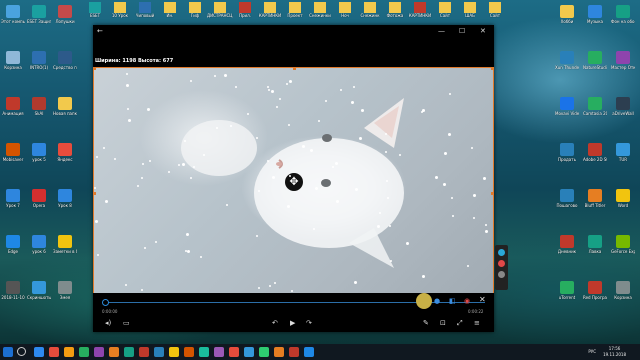 The height and width of the screenshot is (360, 640). I want to click on forward-icon: ↷, so click(309, 323).